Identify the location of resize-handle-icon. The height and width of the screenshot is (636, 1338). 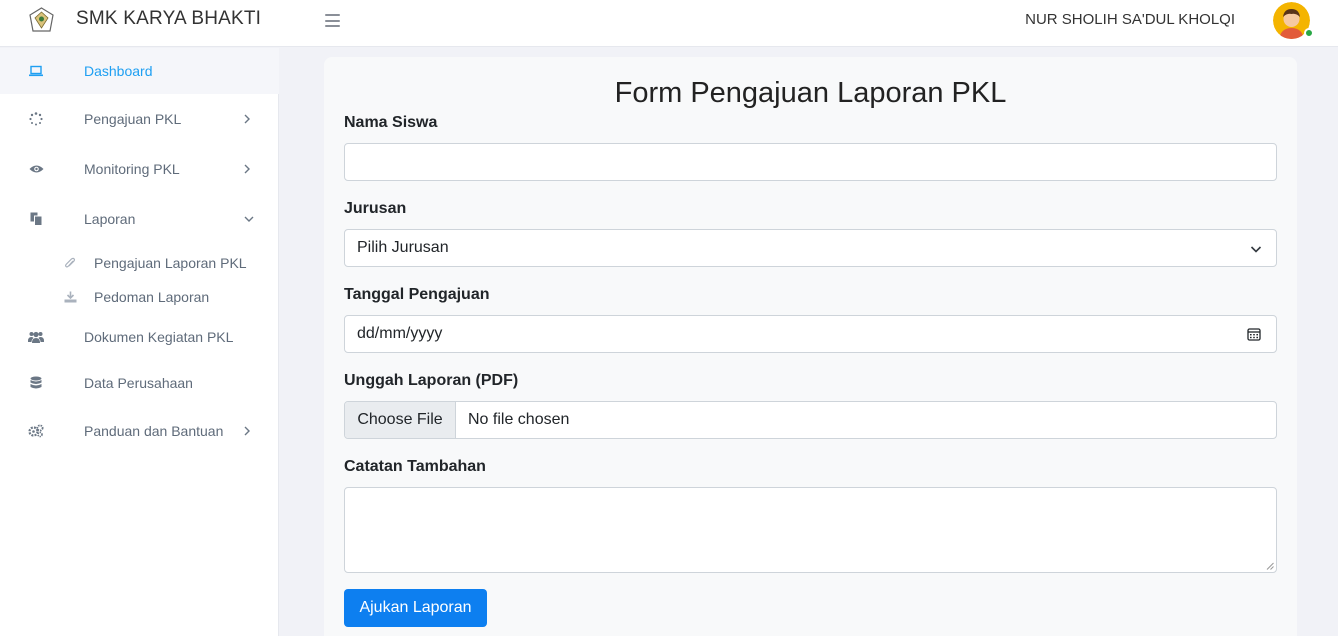
(1270, 566).